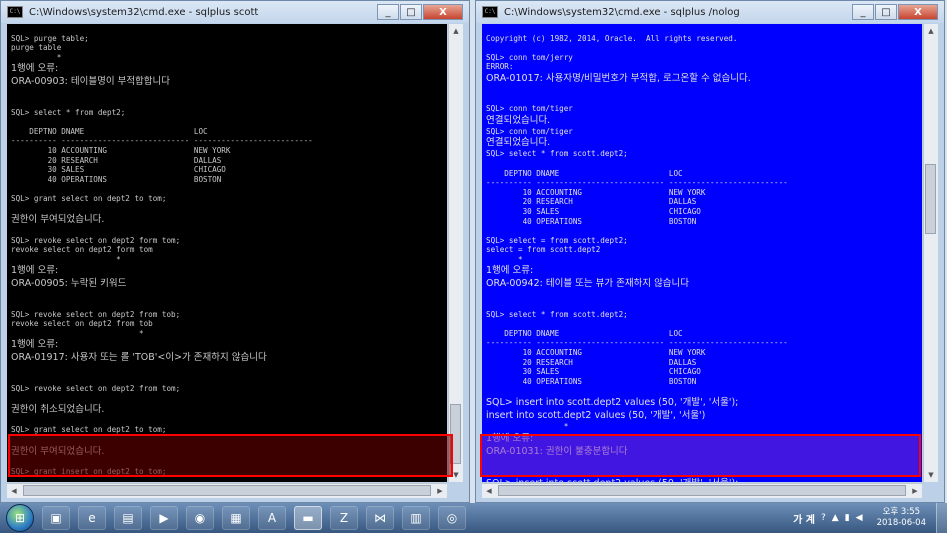  What do you see at coordinates (835, 518) in the screenshot?
I see `tray-arrow-icon: ▲` at bounding box center [835, 518].